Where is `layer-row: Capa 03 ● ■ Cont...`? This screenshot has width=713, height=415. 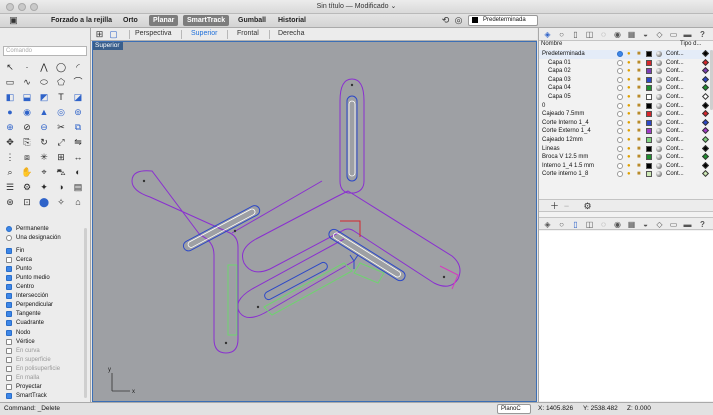 layer-row: Capa 03 ● ■ Cont... is located at coordinates (626, 80).